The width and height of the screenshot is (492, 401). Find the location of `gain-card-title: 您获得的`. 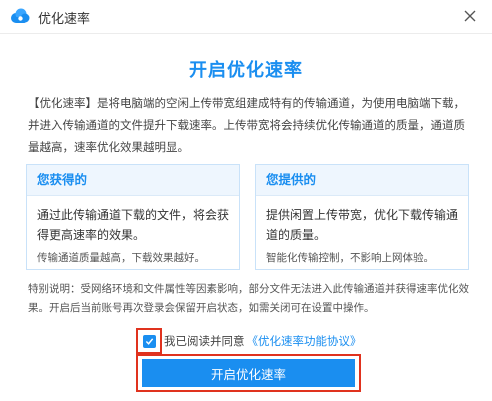

gain-card-title: 您获得的 is located at coordinates (133, 180).